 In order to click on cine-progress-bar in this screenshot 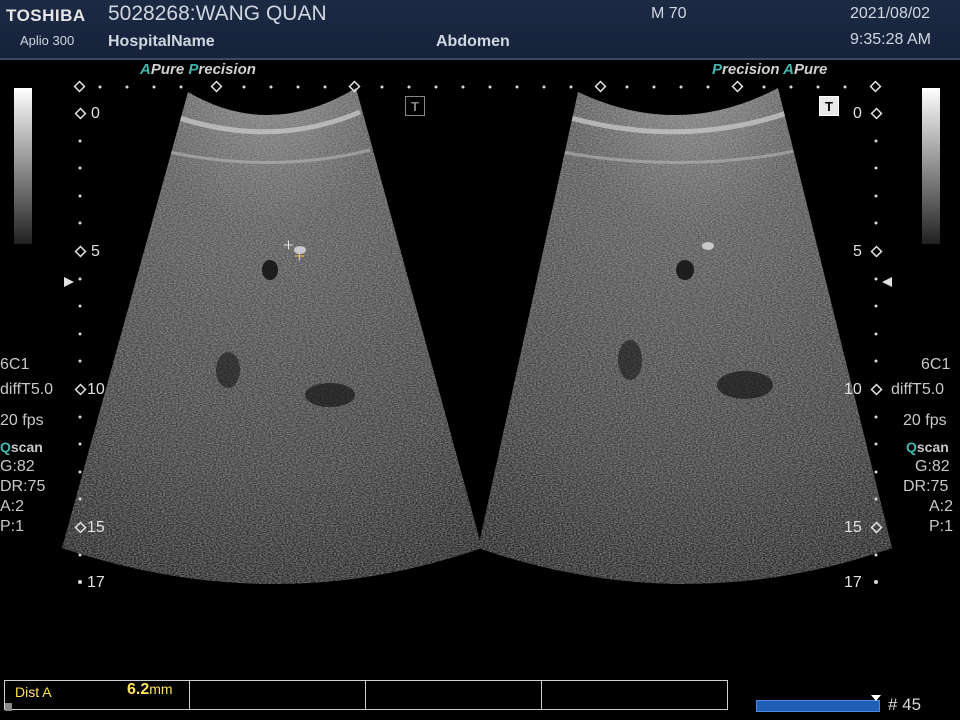, I will do `click(818, 706)`.